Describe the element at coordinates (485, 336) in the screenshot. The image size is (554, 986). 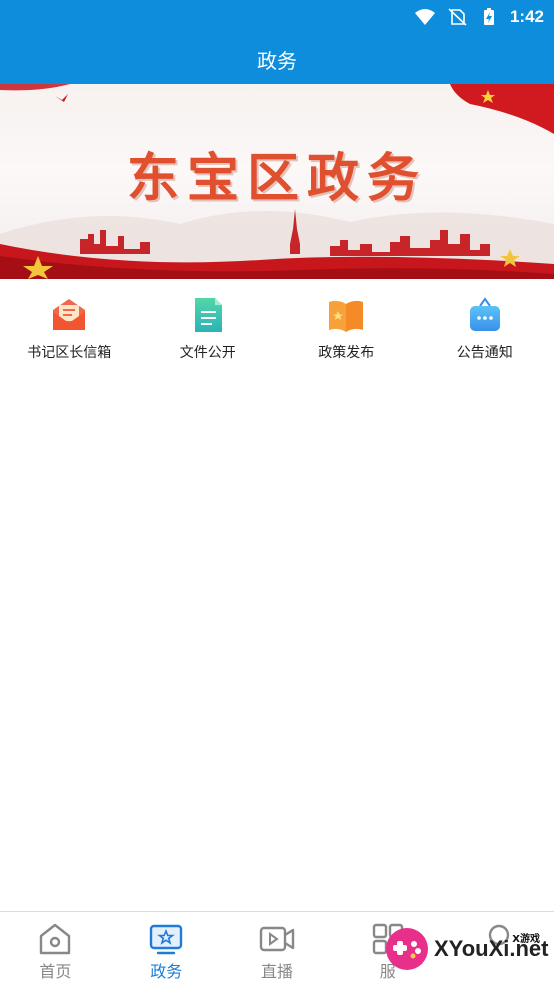
I see `quick-item-notice: 公告通知` at that location.